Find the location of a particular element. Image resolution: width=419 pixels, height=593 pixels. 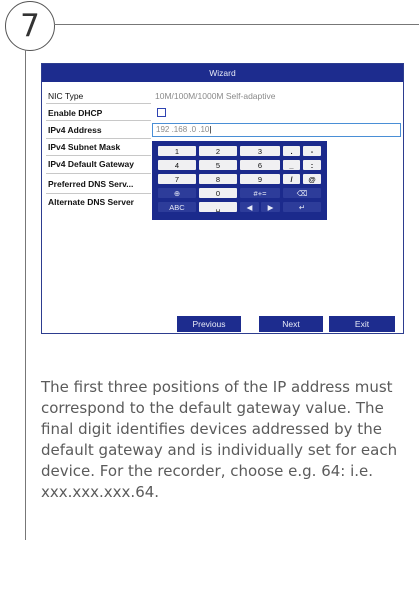

ipv4-address-label: IPv4 Address is located at coordinates (75, 130).